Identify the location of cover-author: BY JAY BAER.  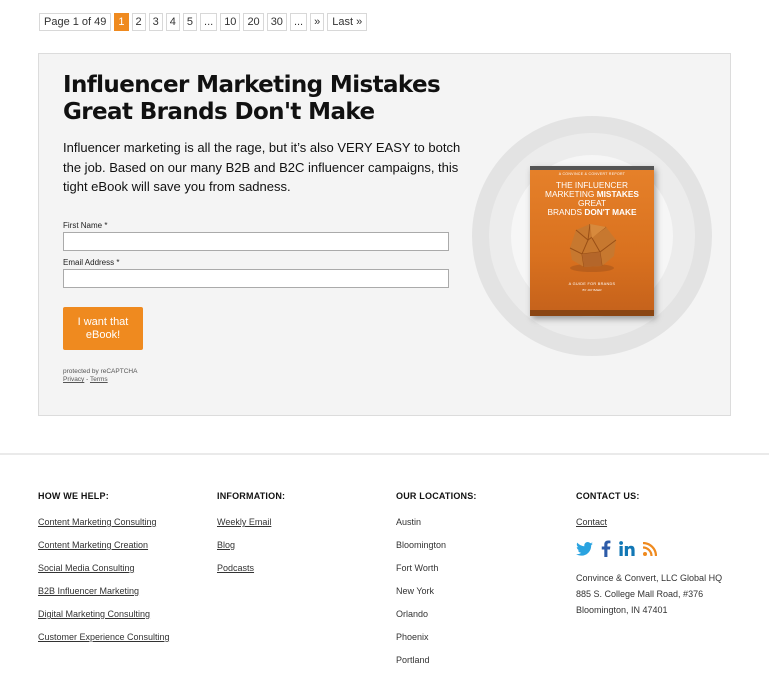
(592, 290).